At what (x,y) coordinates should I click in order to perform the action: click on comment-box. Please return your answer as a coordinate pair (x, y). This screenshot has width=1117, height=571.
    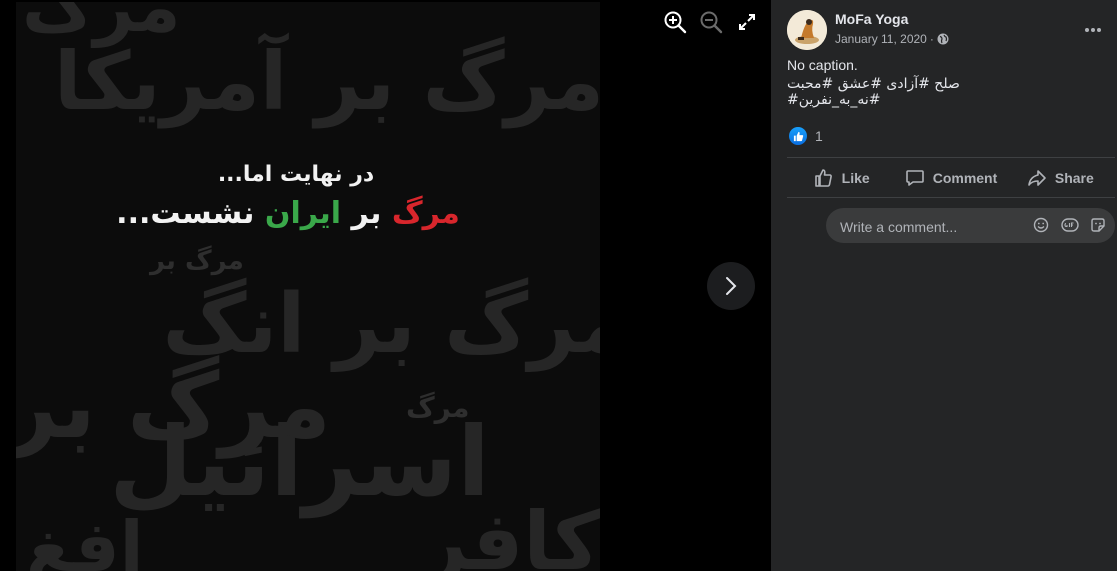
    Looking at the image, I should click on (970, 226).